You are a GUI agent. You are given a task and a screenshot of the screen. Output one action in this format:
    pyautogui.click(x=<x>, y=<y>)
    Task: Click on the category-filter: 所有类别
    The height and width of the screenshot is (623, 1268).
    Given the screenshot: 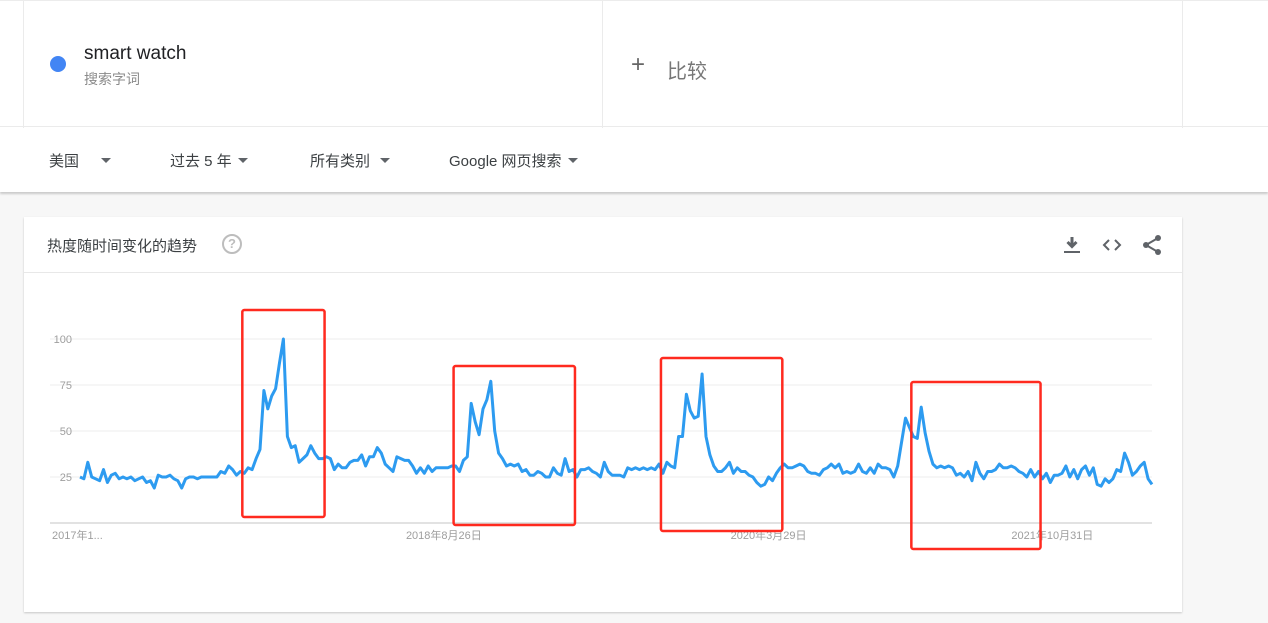 What is the action you would take?
    pyautogui.click(x=350, y=160)
    